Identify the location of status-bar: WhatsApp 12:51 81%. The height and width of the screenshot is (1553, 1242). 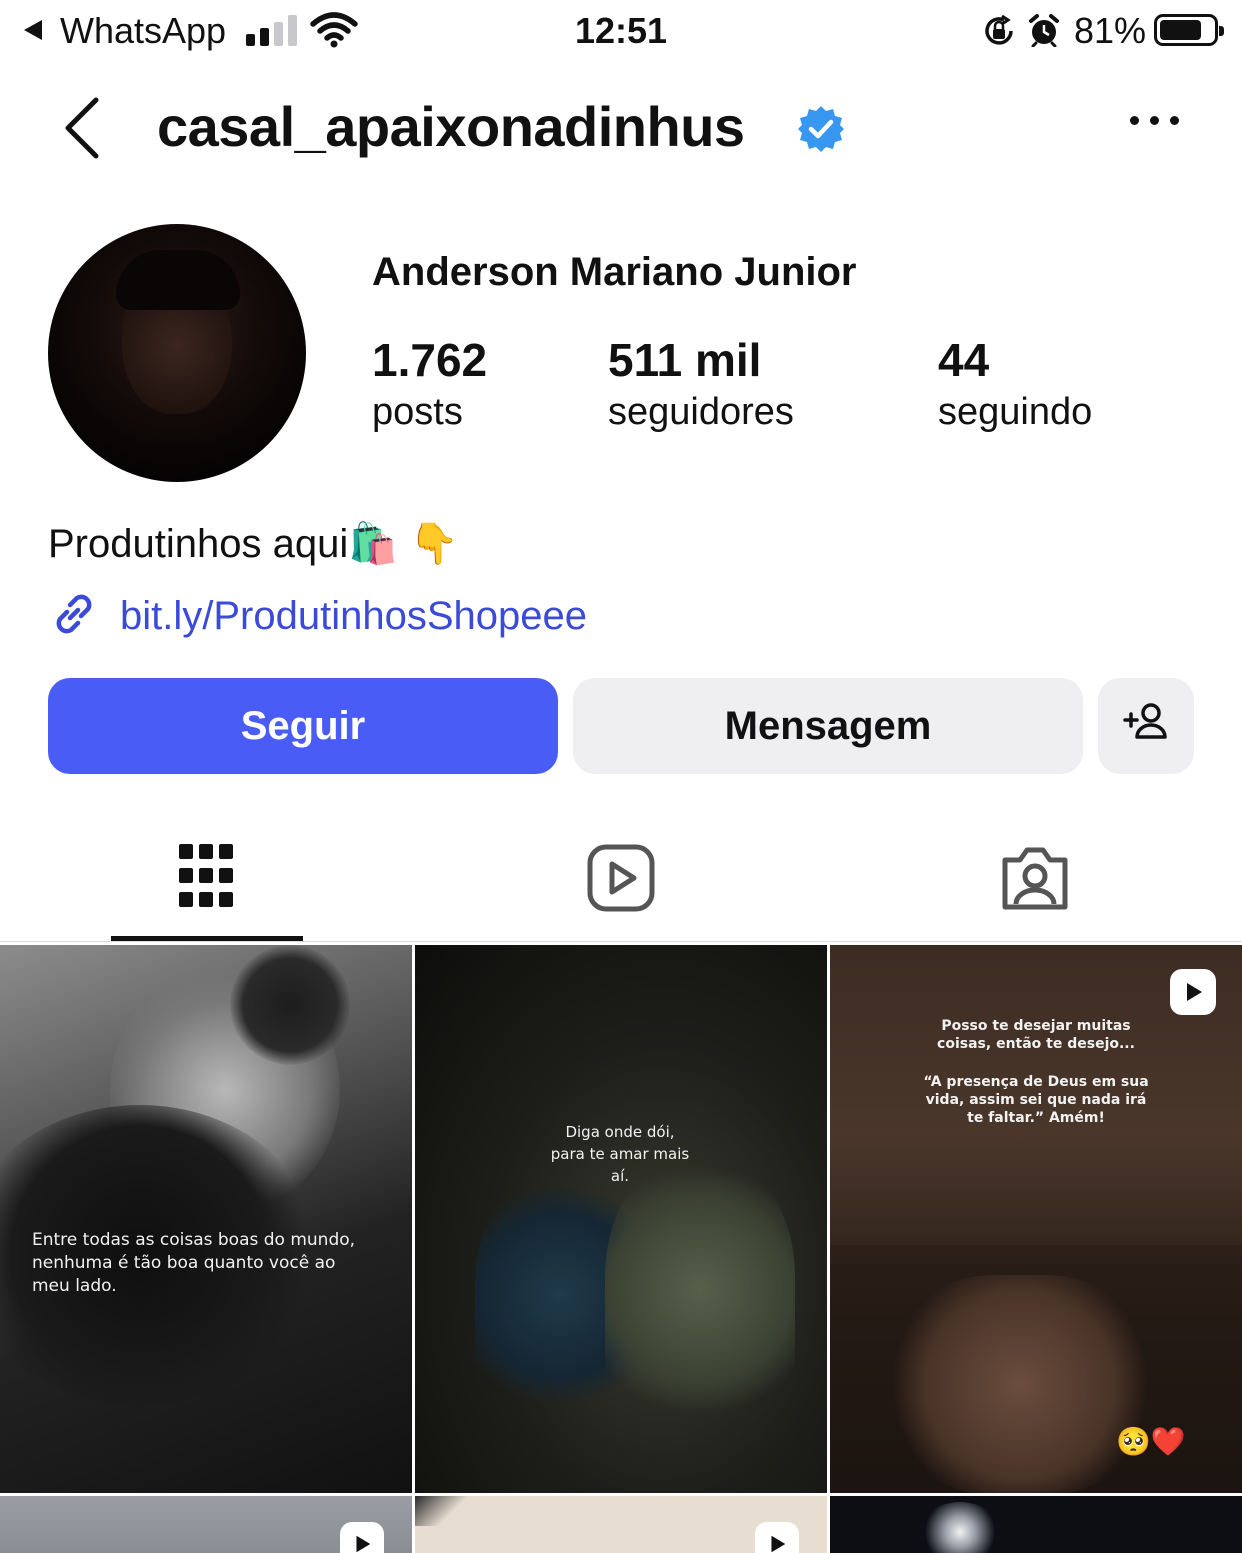
(621, 31).